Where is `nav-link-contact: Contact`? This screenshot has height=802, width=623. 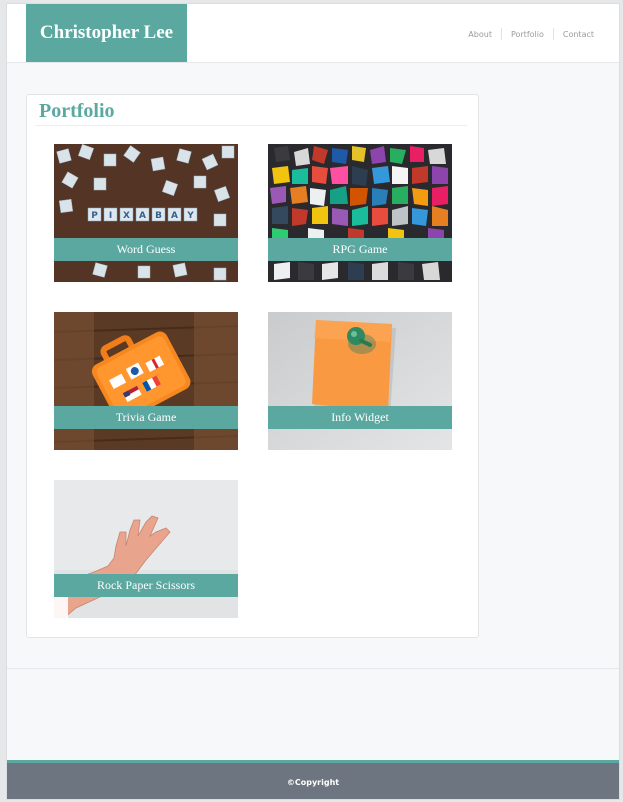
nav-link-contact: Contact is located at coordinates (578, 34).